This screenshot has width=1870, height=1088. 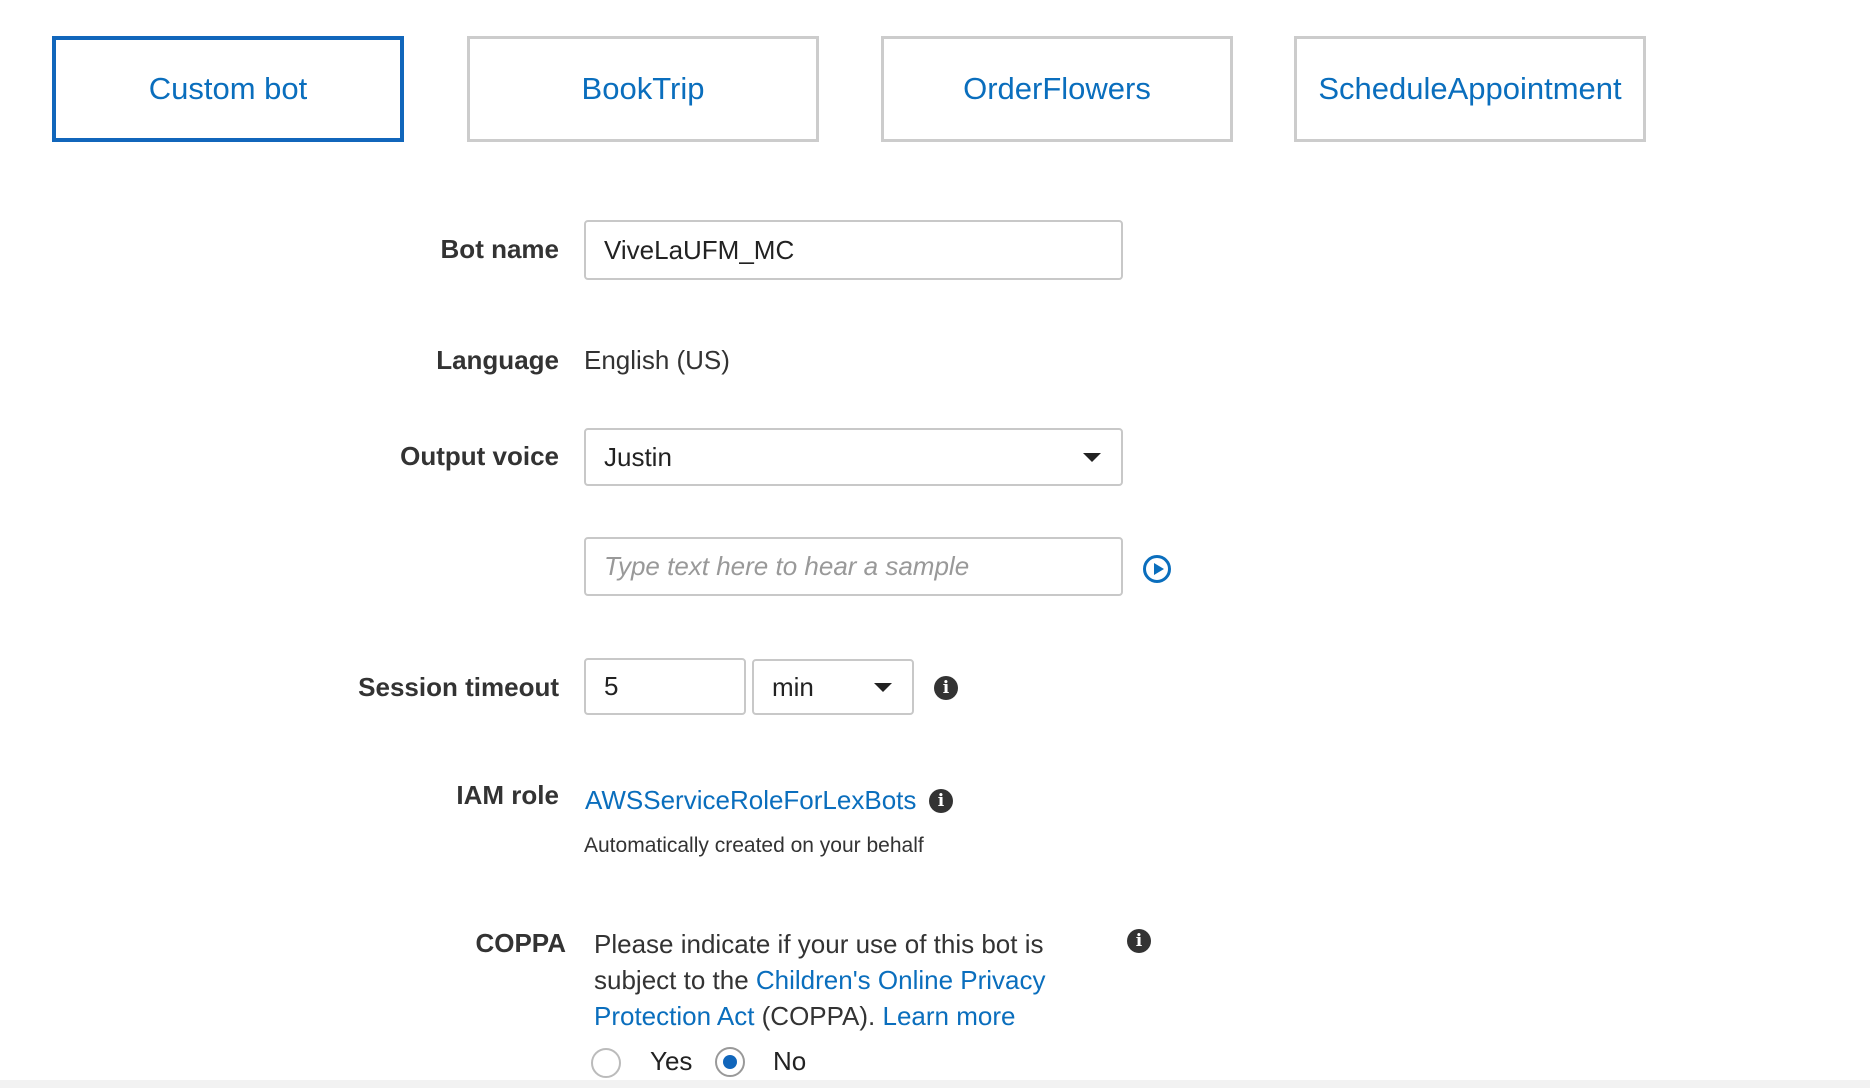 I want to click on blueprint-card-custom-bot: Custom bot, so click(x=228, y=89).